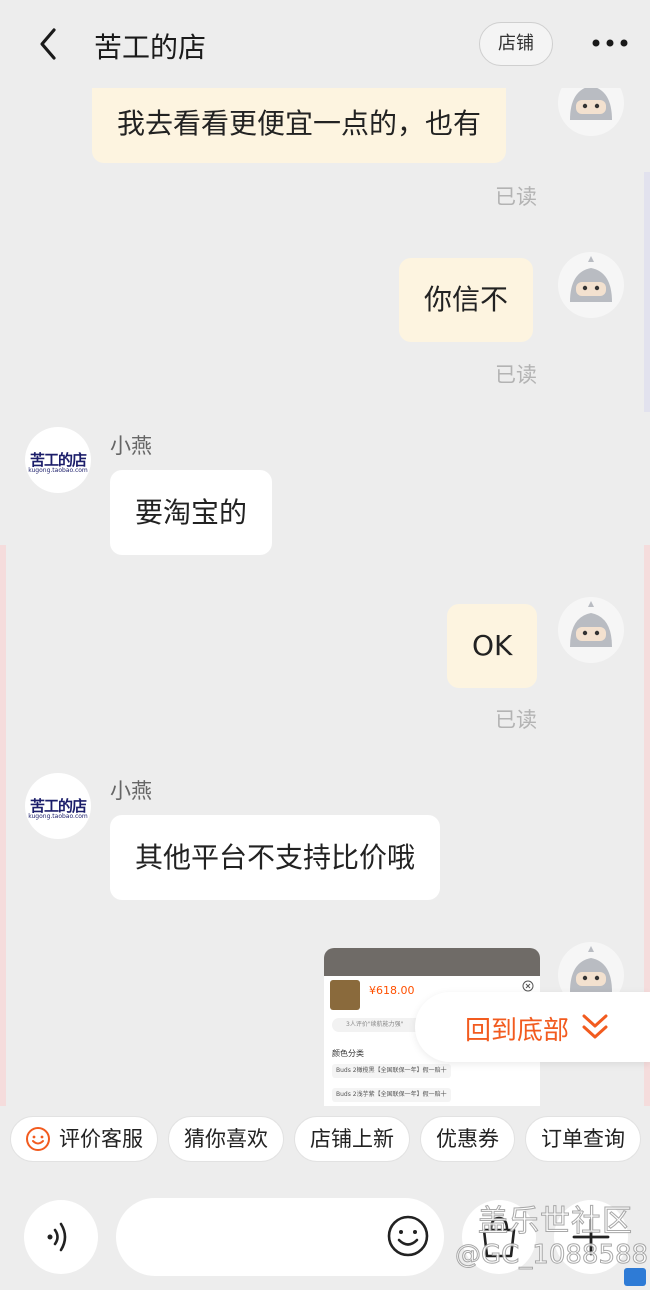  Describe the element at coordinates (595, 1026) in the screenshot. I see `double-chevron-down-icon` at that location.